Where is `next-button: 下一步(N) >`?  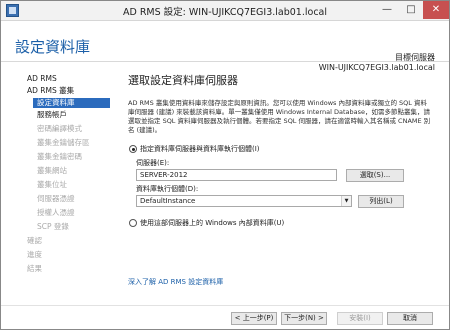
next-button: 下一步(N) > is located at coordinates (304, 318).